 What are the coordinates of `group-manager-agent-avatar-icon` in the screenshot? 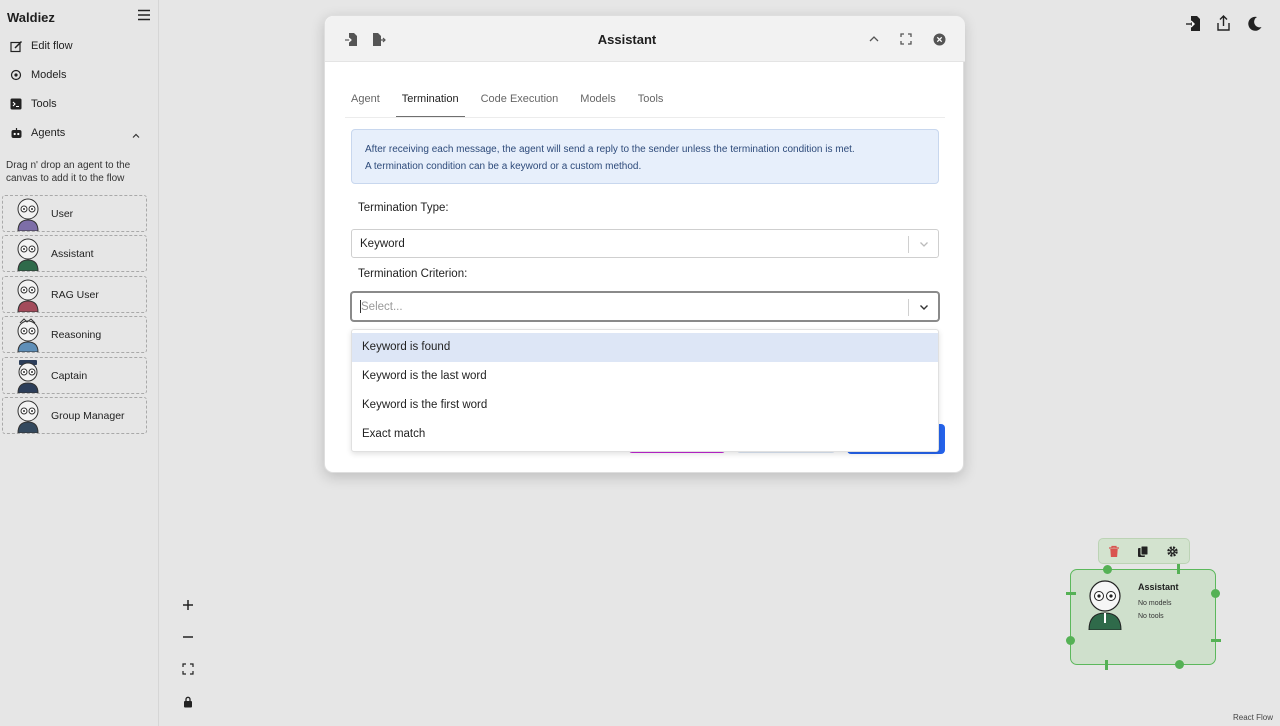 It's located at (28, 416).